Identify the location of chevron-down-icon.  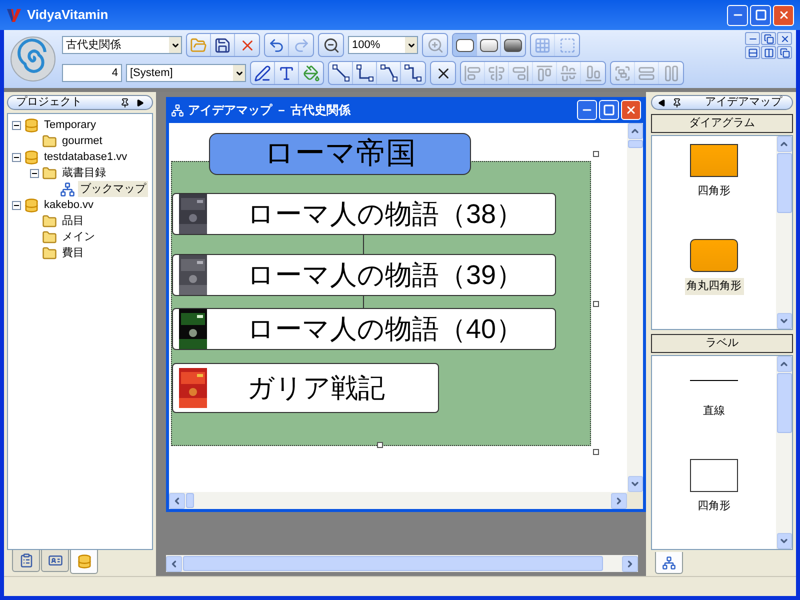
(784, 321).